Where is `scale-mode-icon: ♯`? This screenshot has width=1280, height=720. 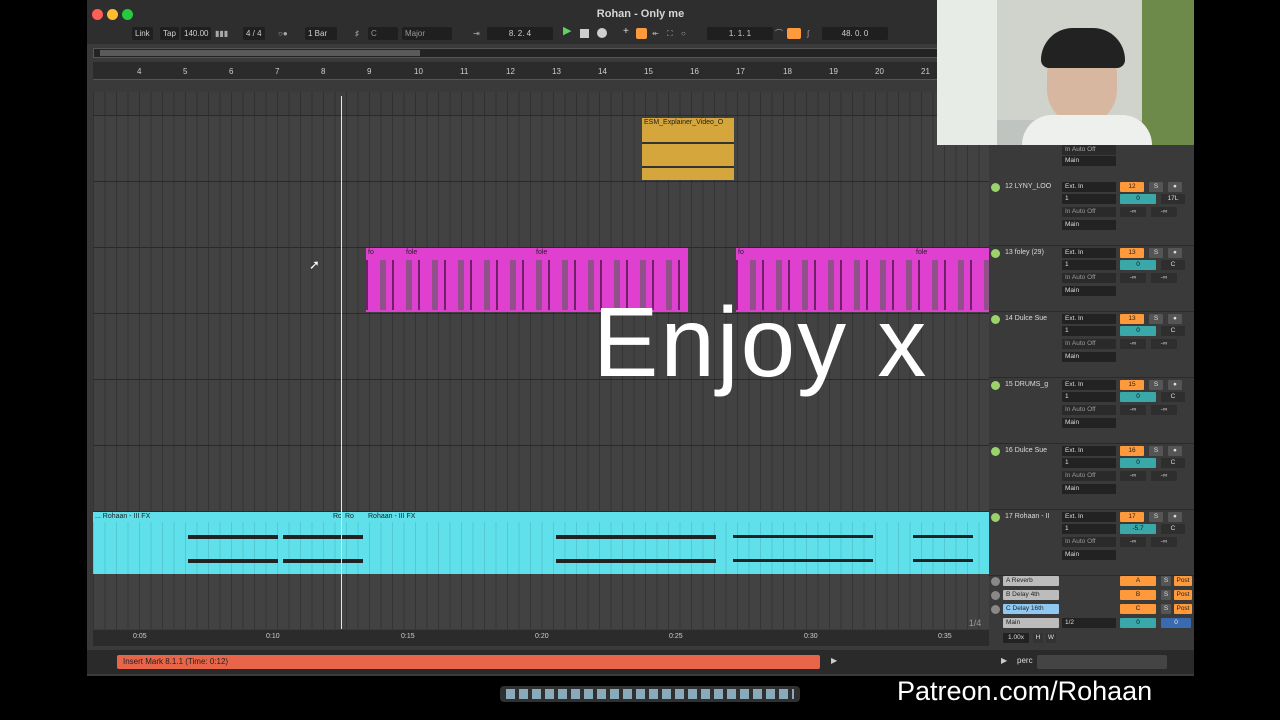 scale-mode-icon: ♯ is located at coordinates (357, 33).